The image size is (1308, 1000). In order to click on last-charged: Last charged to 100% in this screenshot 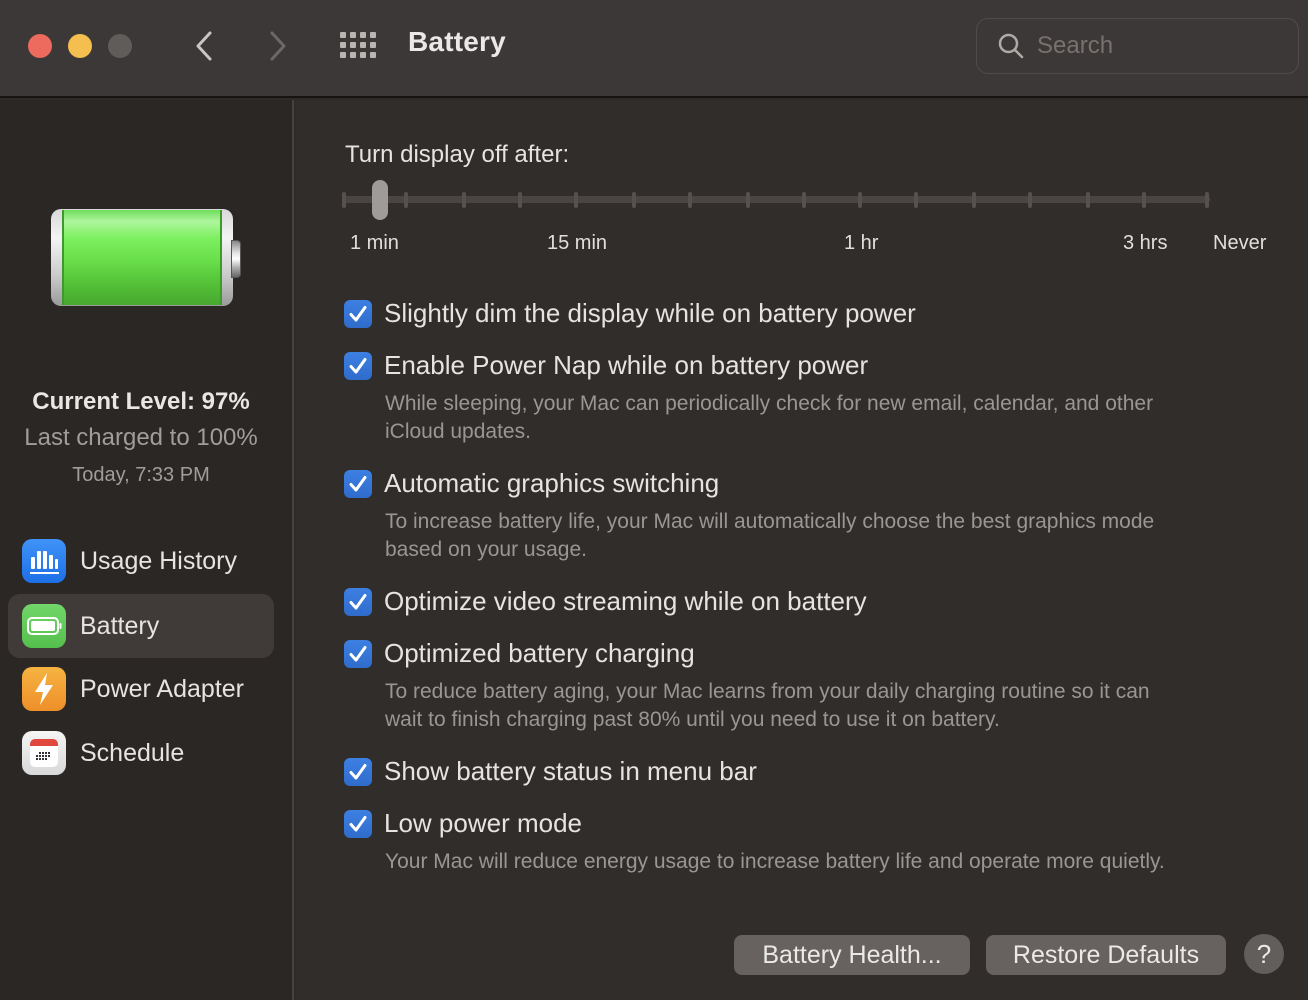, I will do `click(141, 437)`.